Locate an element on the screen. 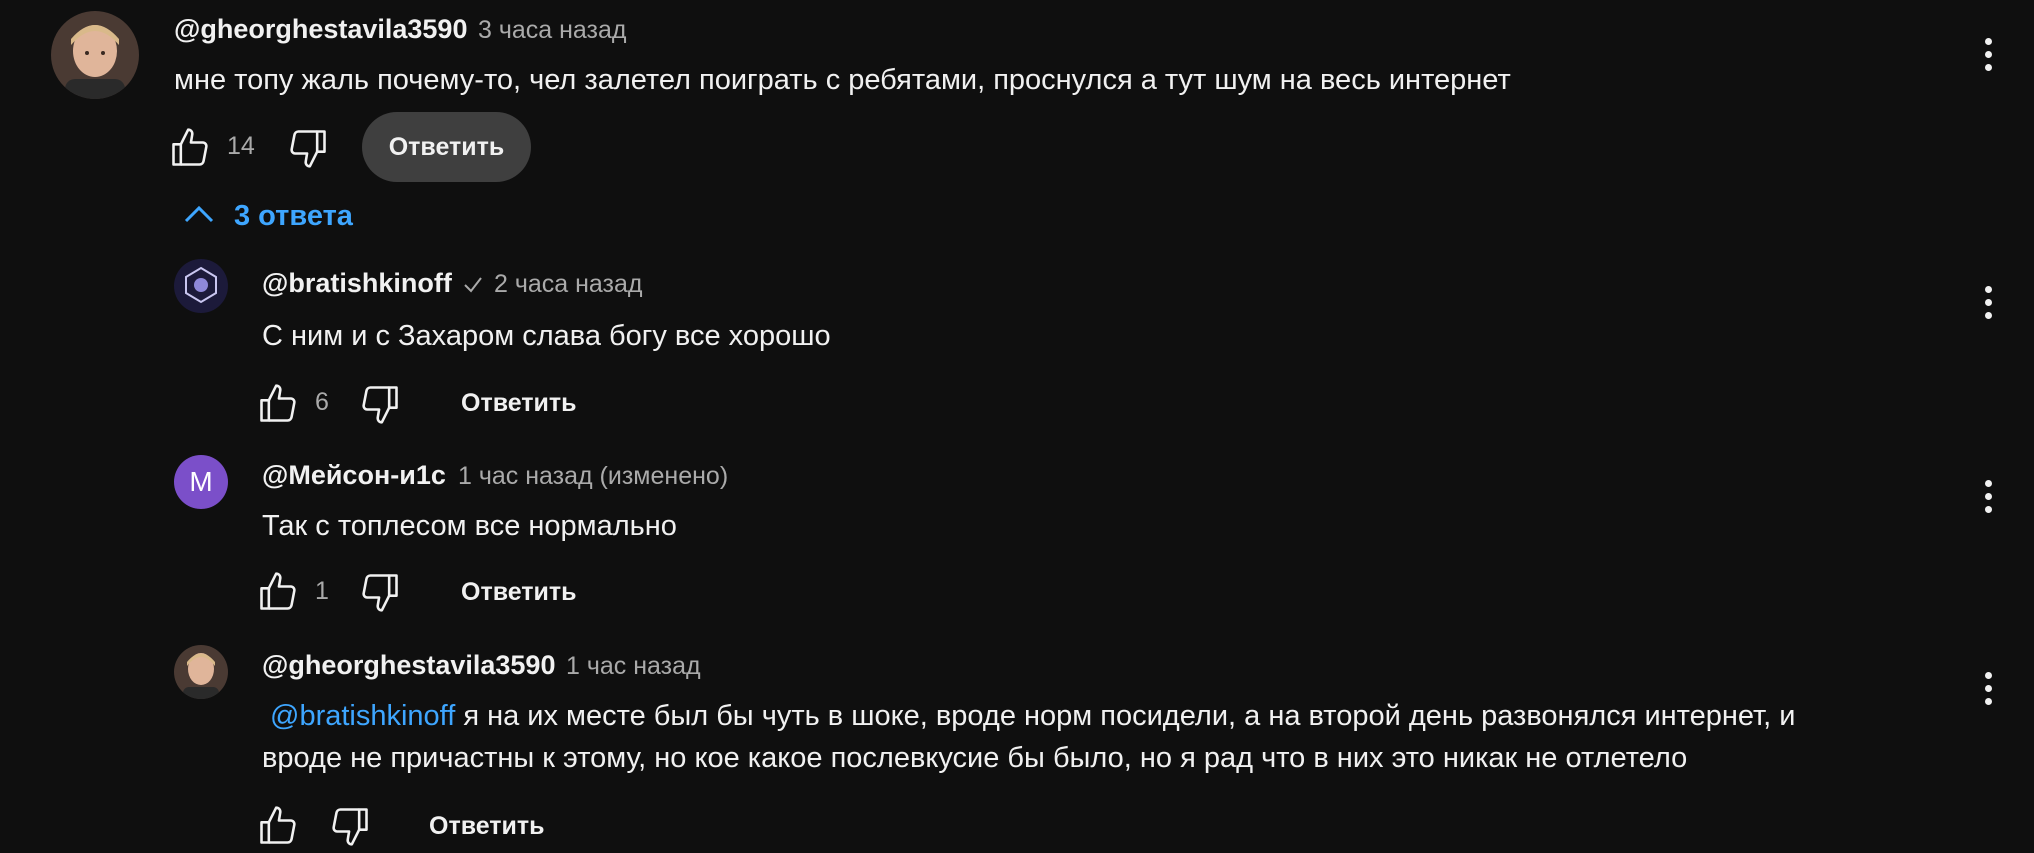 The image size is (2034, 853). replies-count-label: 3 ответа is located at coordinates (293, 216).